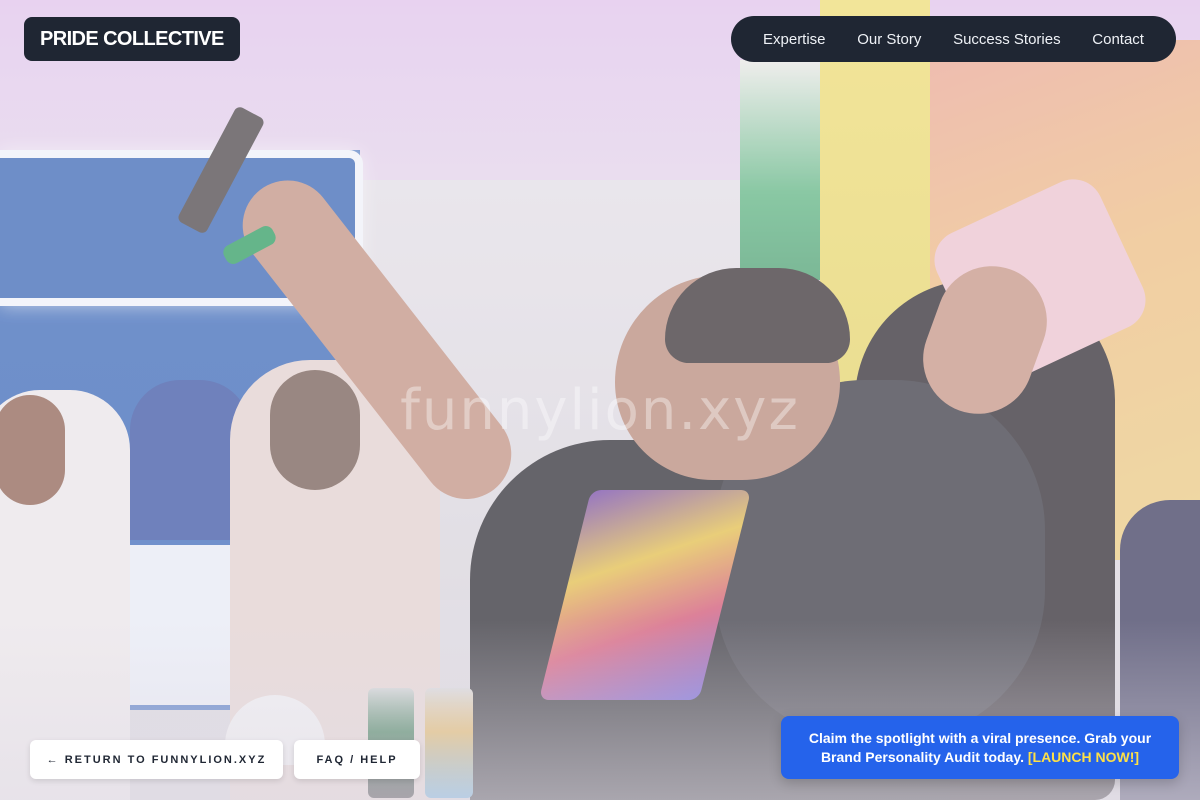  What do you see at coordinates (132, 39) in the screenshot?
I see `site-logo: PRIDE COLLECTIVE` at bounding box center [132, 39].